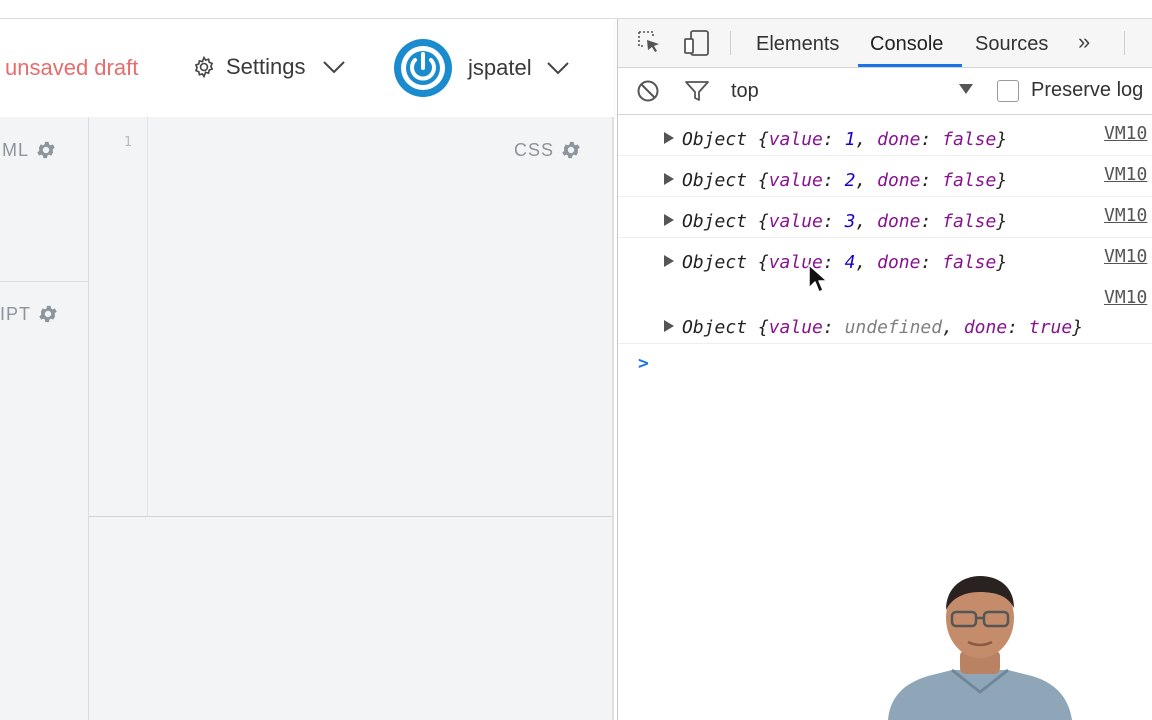 Image resolution: width=1152 pixels, height=720 pixels. What do you see at coordinates (906, 44) in the screenshot?
I see `tab-console: Console` at bounding box center [906, 44].